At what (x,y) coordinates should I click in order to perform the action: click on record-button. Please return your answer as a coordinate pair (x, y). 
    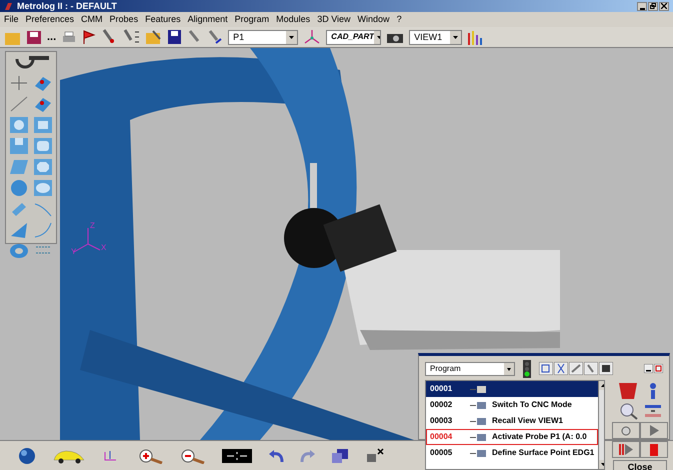
    Looking at the image, I should click on (626, 430).